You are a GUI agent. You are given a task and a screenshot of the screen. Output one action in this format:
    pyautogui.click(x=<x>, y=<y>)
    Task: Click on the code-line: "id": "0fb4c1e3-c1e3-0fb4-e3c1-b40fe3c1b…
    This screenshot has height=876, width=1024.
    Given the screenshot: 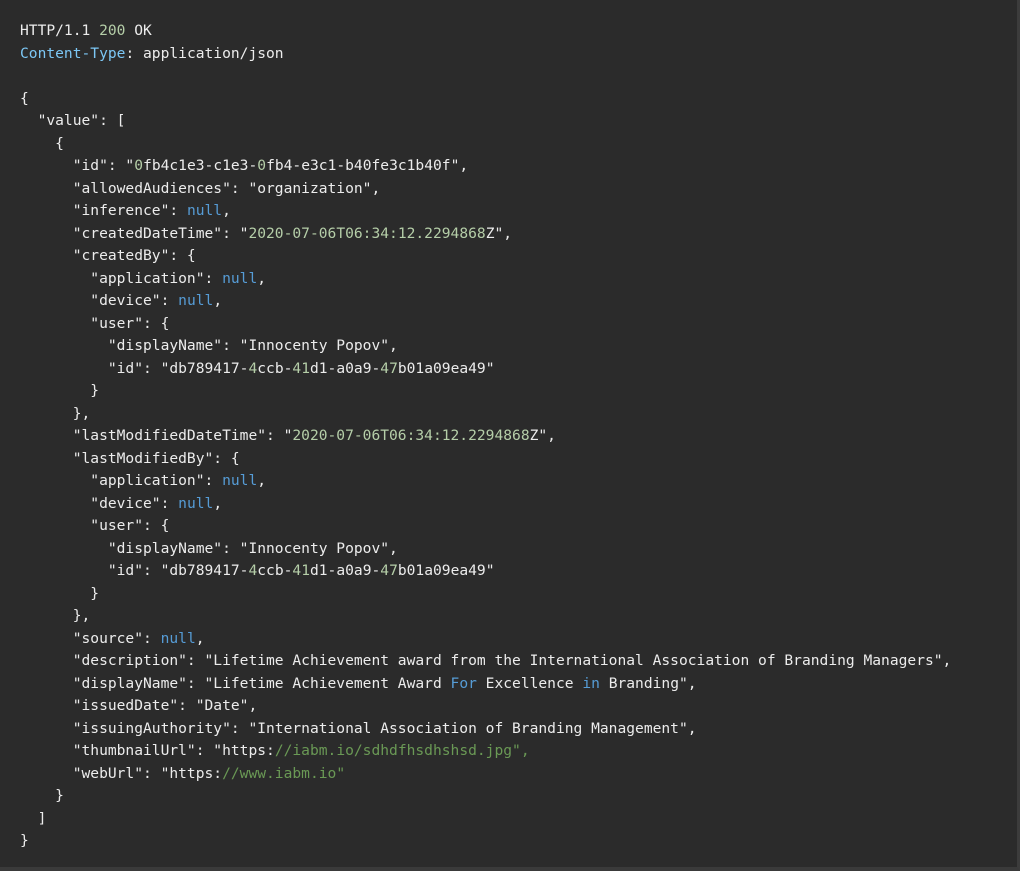 What is the action you would take?
    pyautogui.click(x=485, y=166)
    